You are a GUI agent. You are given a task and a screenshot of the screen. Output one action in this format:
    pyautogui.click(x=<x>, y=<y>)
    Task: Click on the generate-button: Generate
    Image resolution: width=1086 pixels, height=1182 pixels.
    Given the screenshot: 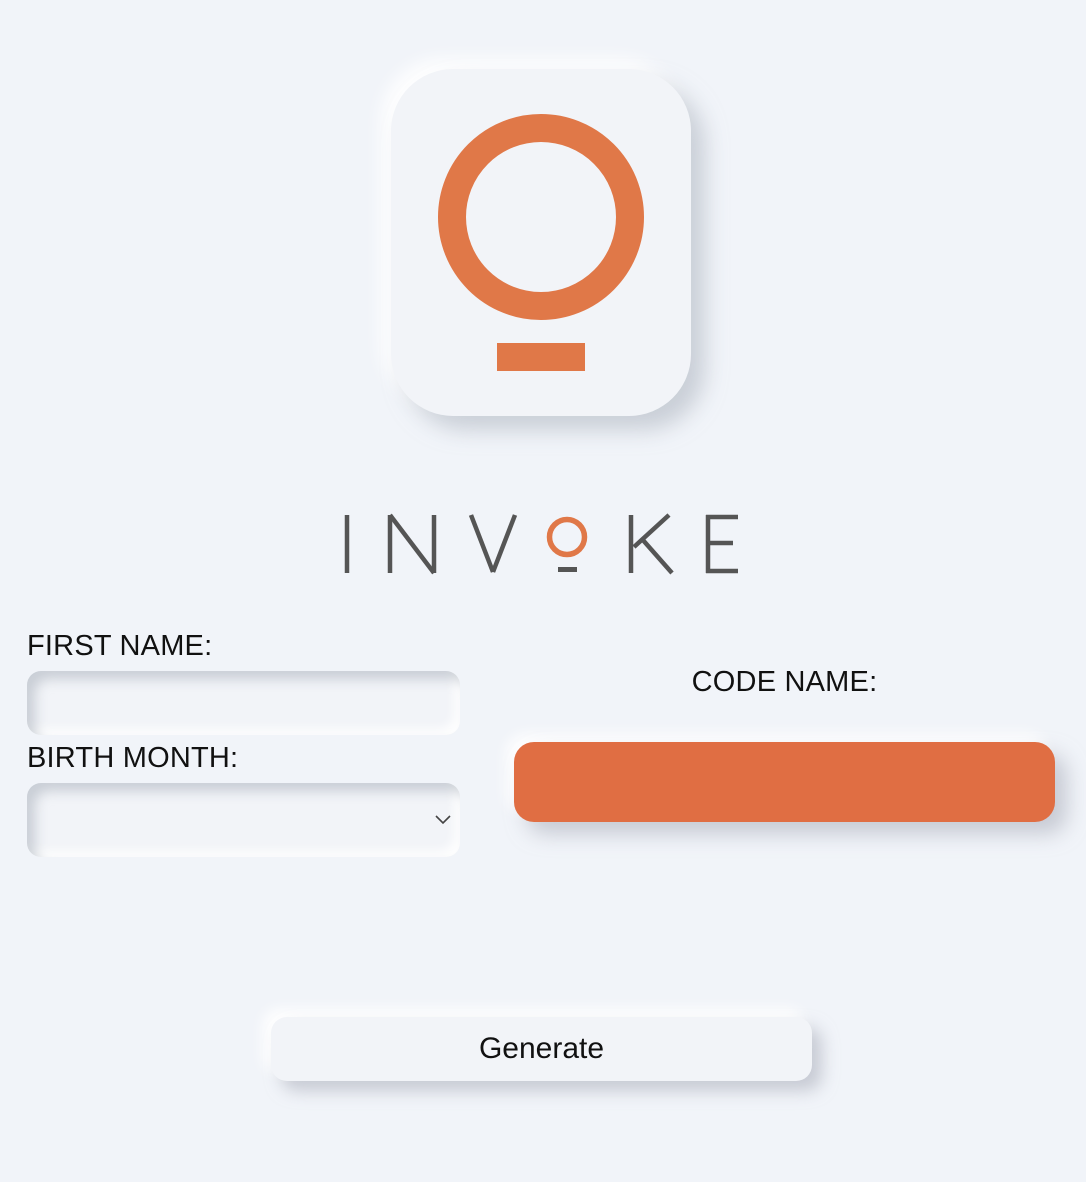 What is the action you would take?
    pyautogui.click(x=541, y=1049)
    